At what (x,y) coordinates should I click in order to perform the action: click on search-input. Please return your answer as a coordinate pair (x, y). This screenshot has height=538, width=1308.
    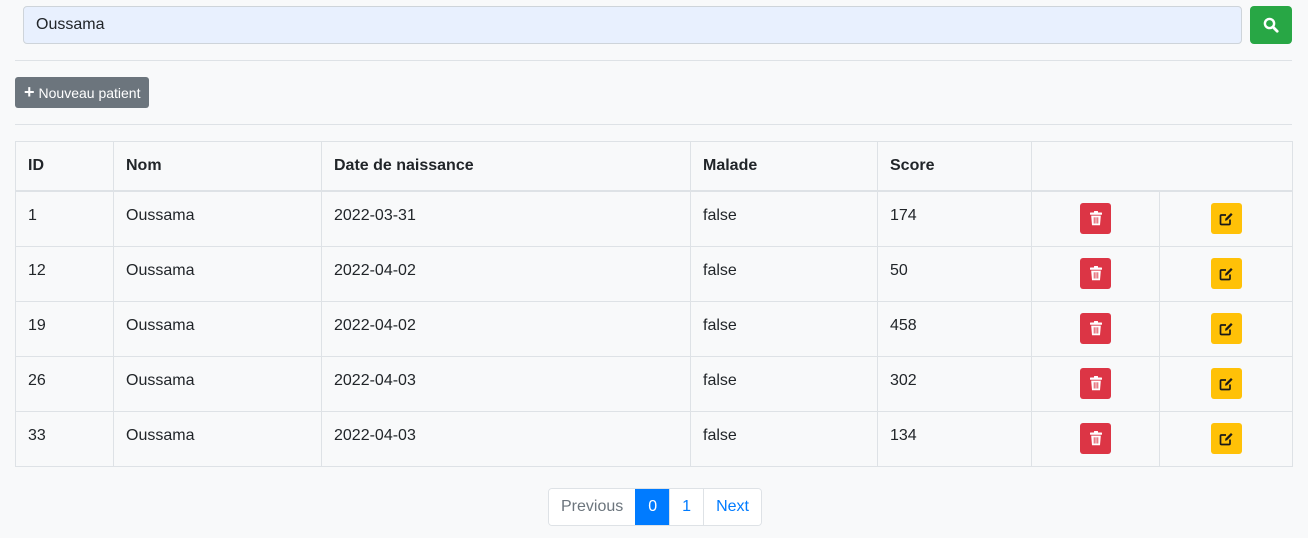
    Looking at the image, I should click on (632, 25).